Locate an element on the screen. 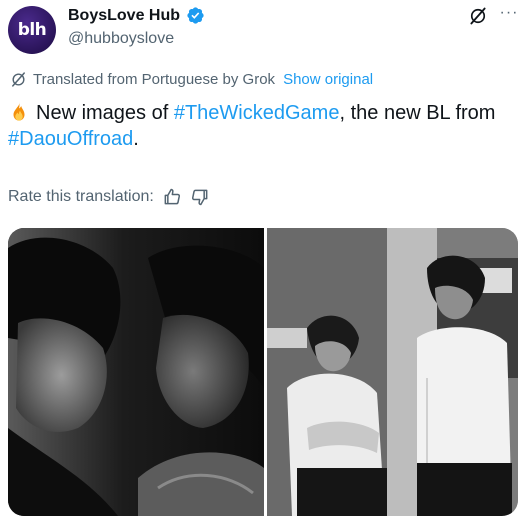 The height and width of the screenshot is (517, 526). display-name: BoysLove Hub is located at coordinates (124, 16).